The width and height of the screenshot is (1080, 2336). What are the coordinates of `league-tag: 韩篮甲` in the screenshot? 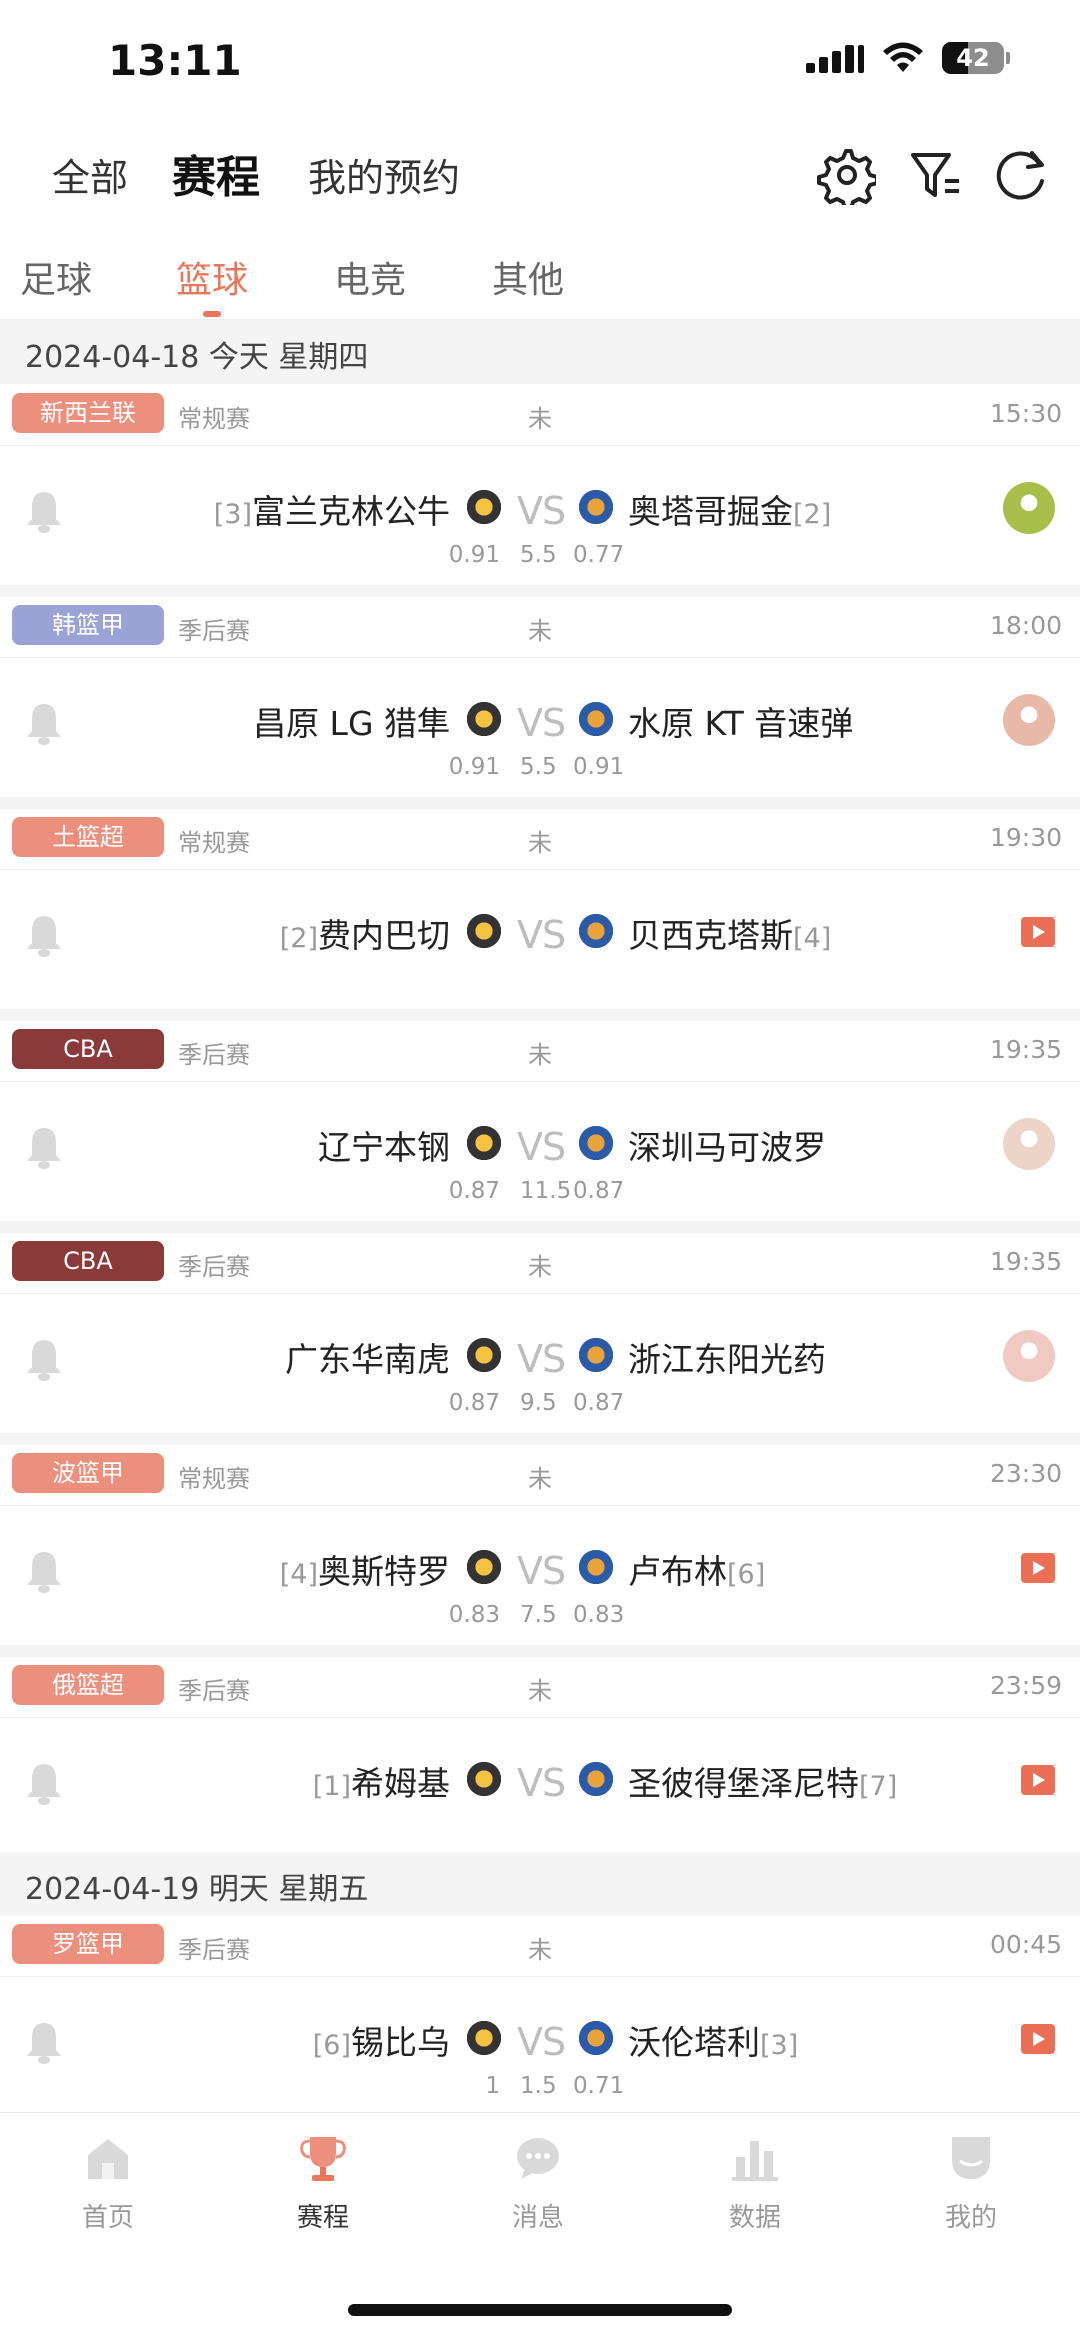 It's located at (88, 625).